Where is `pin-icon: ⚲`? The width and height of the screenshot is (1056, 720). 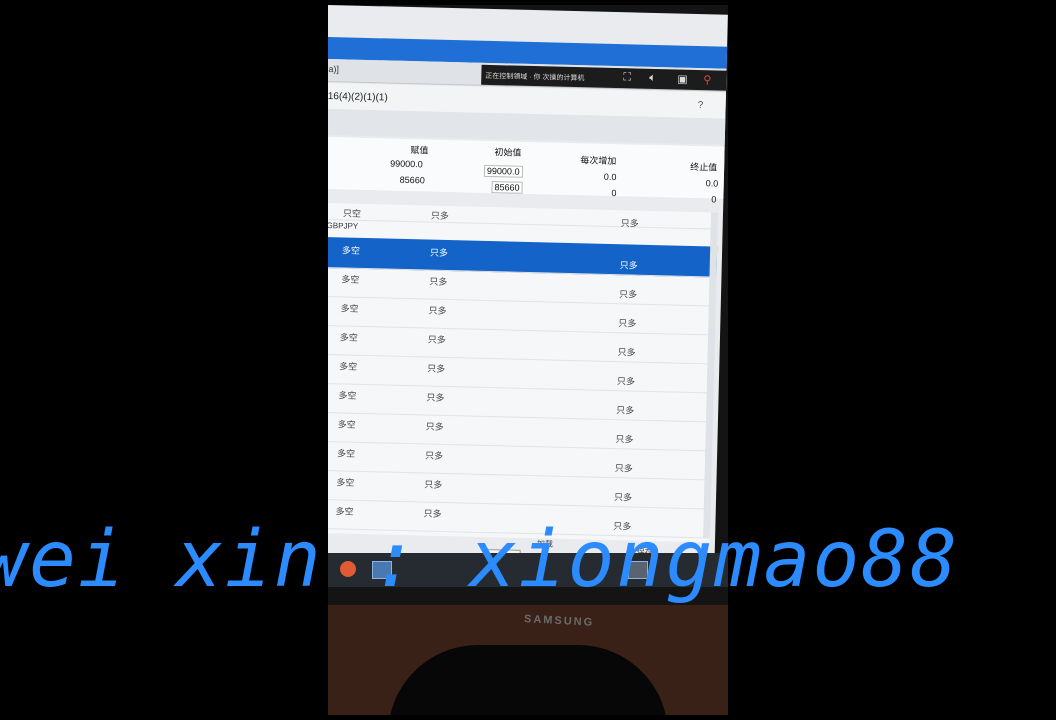 pin-icon: ⚲ is located at coordinates (707, 79).